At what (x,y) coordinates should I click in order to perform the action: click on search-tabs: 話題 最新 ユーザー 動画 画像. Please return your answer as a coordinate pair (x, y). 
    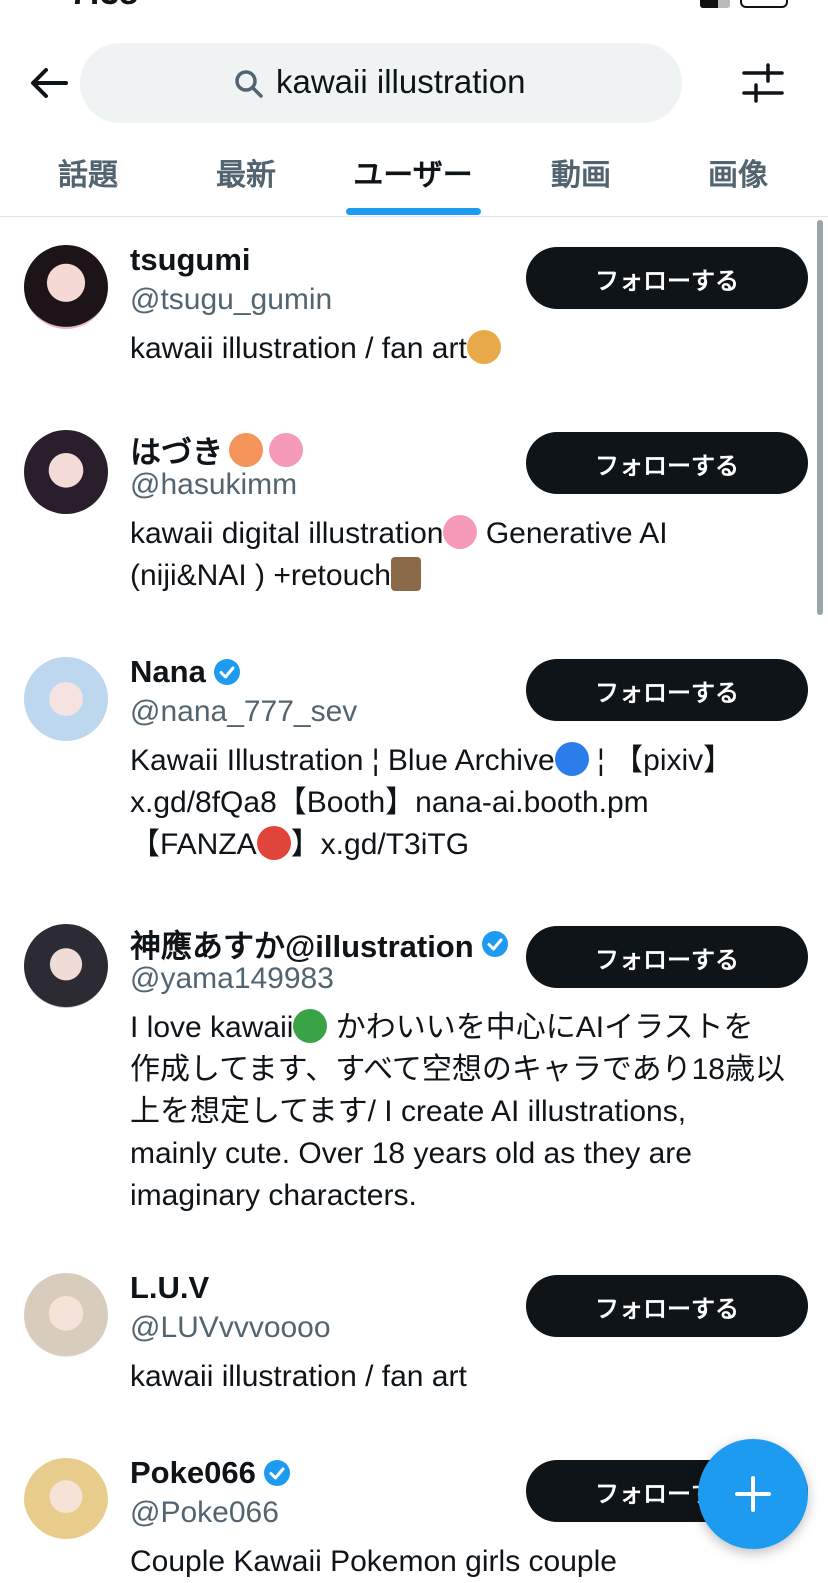
    Looking at the image, I should click on (414, 178).